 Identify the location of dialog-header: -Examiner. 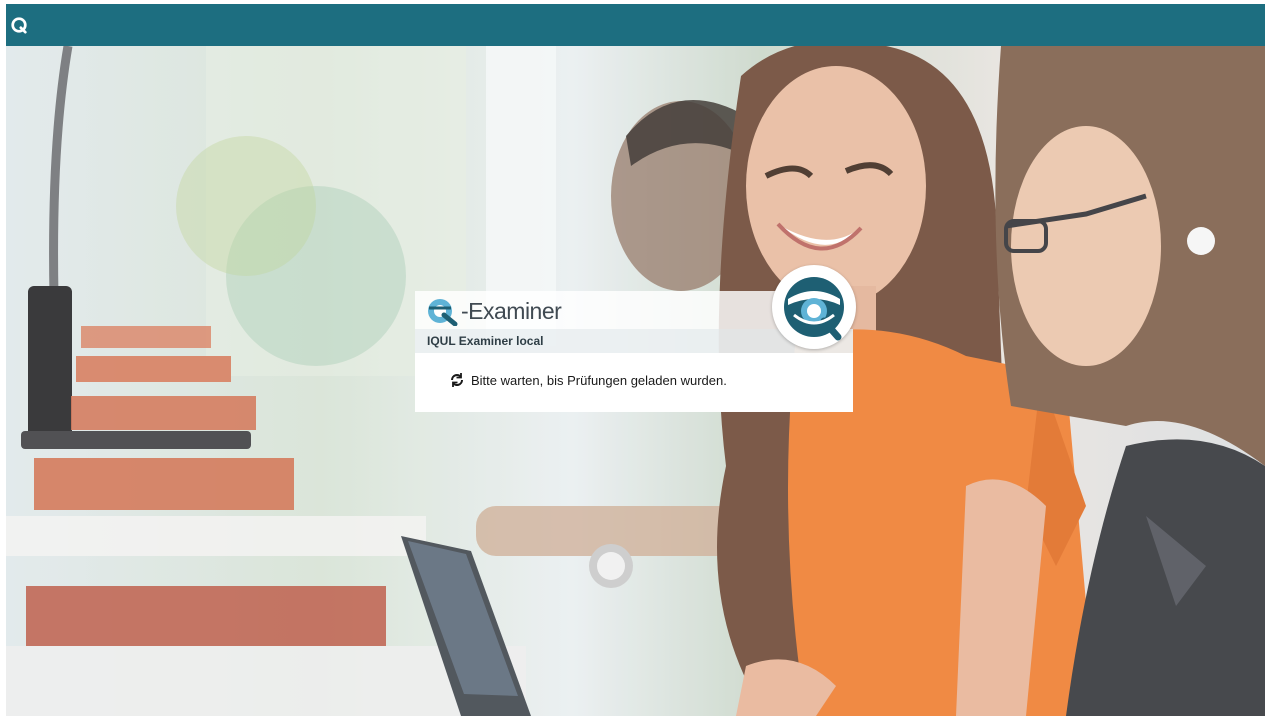
(605, 310).